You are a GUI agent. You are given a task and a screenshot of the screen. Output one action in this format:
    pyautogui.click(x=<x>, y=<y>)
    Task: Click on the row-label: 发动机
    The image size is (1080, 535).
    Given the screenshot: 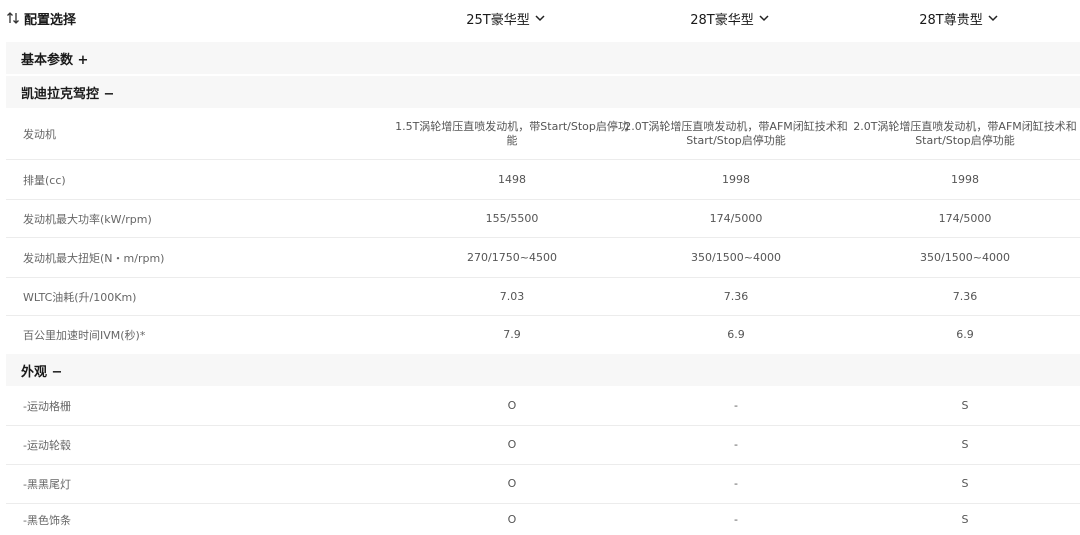 What is the action you would take?
    pyautogui.click(x=39, y=134)
    